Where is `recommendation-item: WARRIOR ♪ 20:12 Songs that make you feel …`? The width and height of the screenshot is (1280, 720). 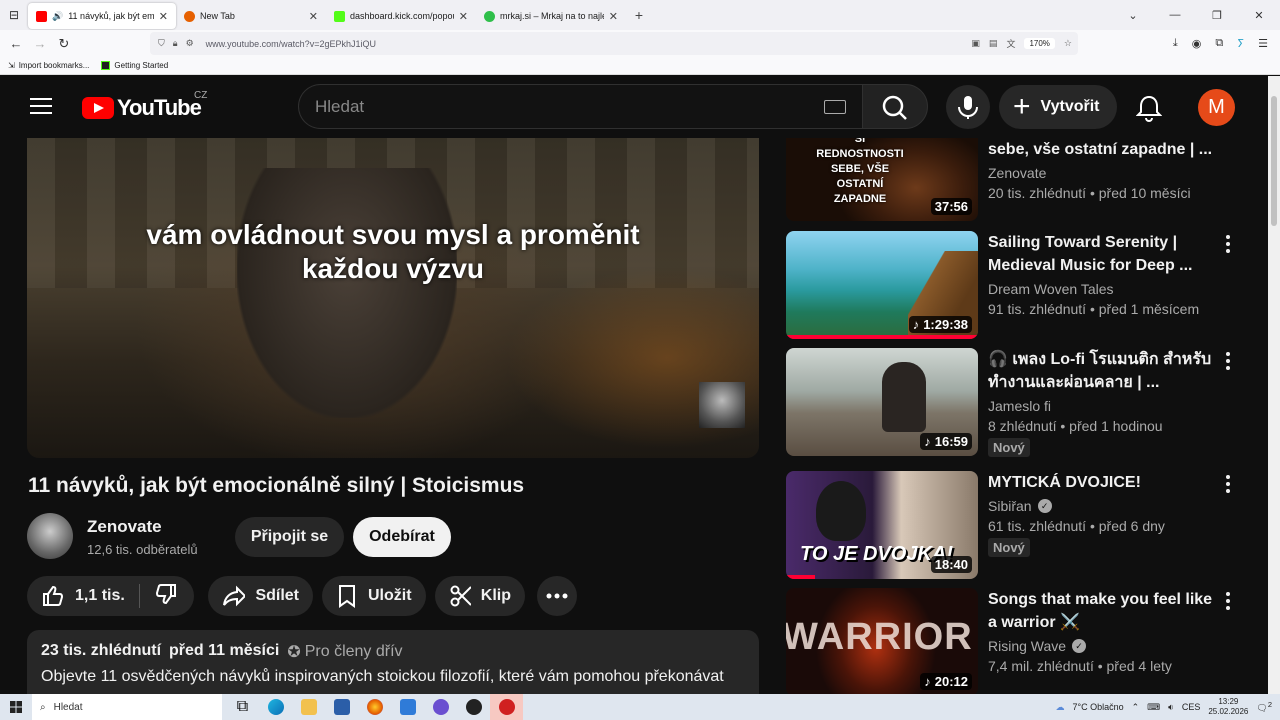 recommendation-item: WARRIOR ♪ 20:12 Songs that make you feel … is located at coordinates (1016, 641).